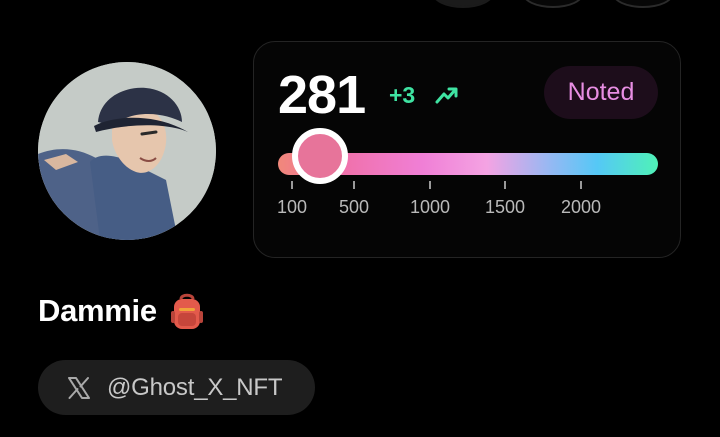 The image size is (720, 437). Describe the element at coordinates (97, 310) in the screenshot. I see `profile-name: Dammie` at that location.